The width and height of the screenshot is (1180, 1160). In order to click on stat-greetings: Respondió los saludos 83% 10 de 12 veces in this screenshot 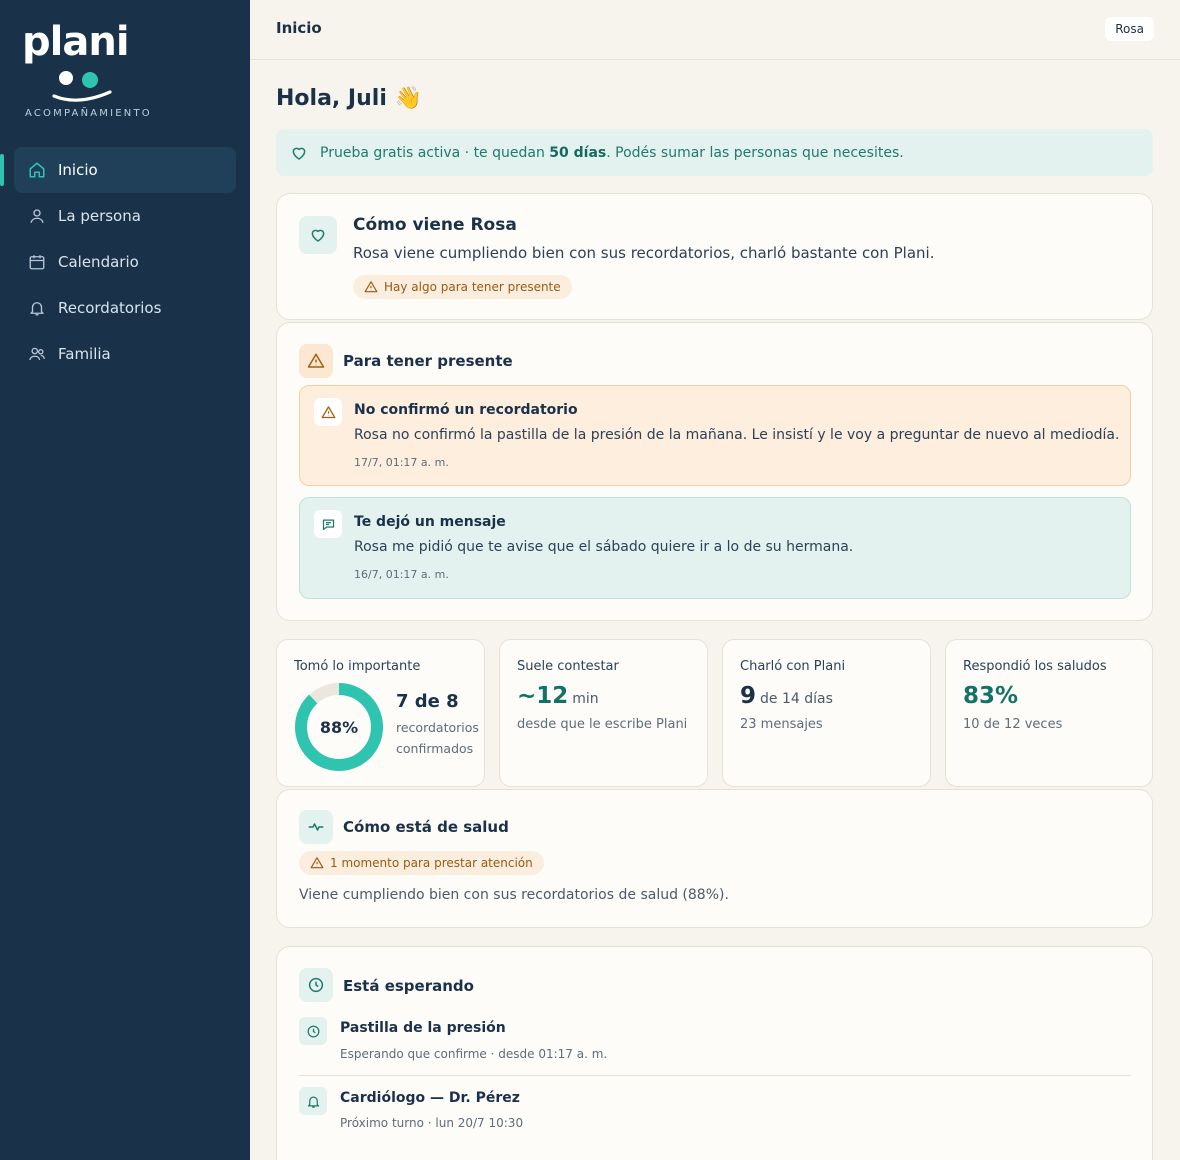, I will do `click(1049, 713)`.